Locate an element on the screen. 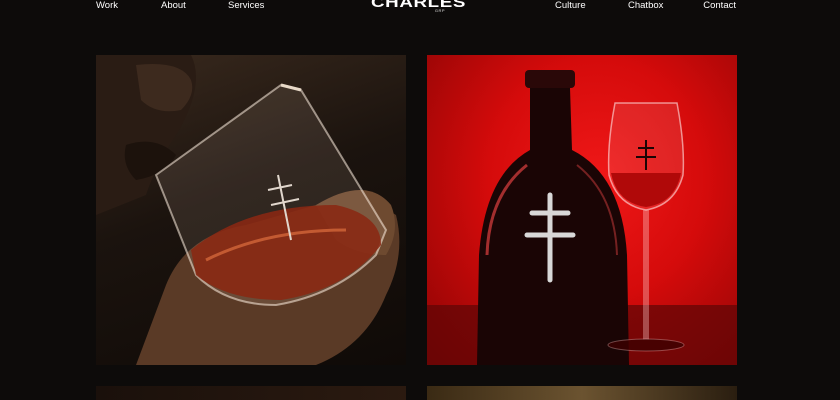 This screenshot has width=840, height=400. brand-logo: CHARLES GRP is located at coordinates (418, 7).